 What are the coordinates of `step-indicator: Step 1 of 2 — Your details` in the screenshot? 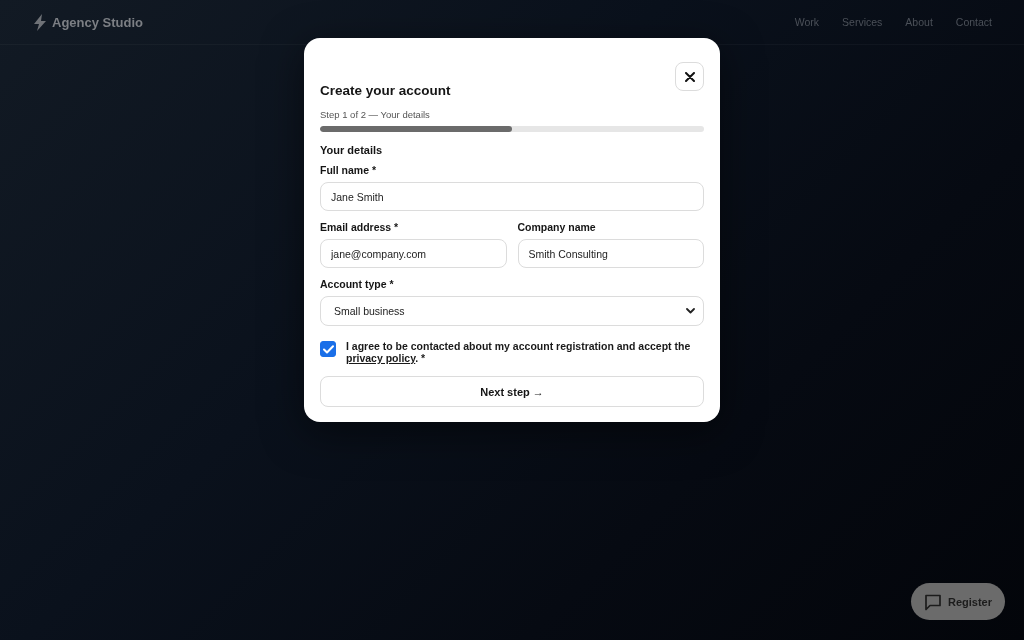 It's located at (375, 115).